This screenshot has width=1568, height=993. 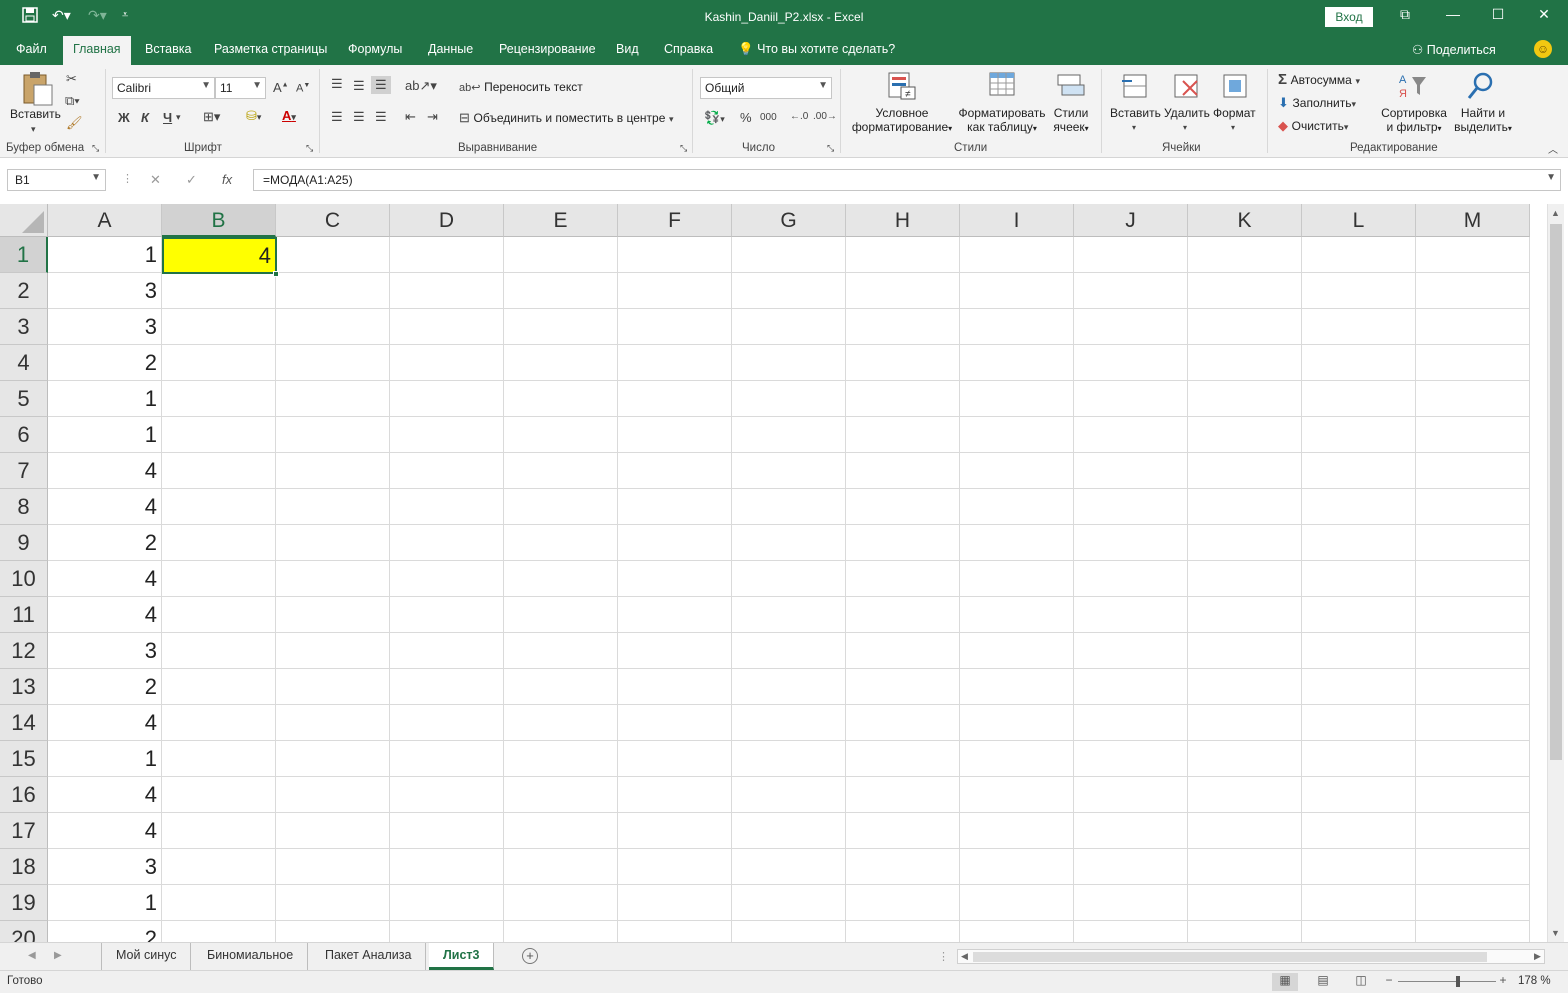 What do you see at coordinates (95, 148) in the screenshot?
I see `clipboard-launcher-icon: ⤡` at bounding box center [95, 148].